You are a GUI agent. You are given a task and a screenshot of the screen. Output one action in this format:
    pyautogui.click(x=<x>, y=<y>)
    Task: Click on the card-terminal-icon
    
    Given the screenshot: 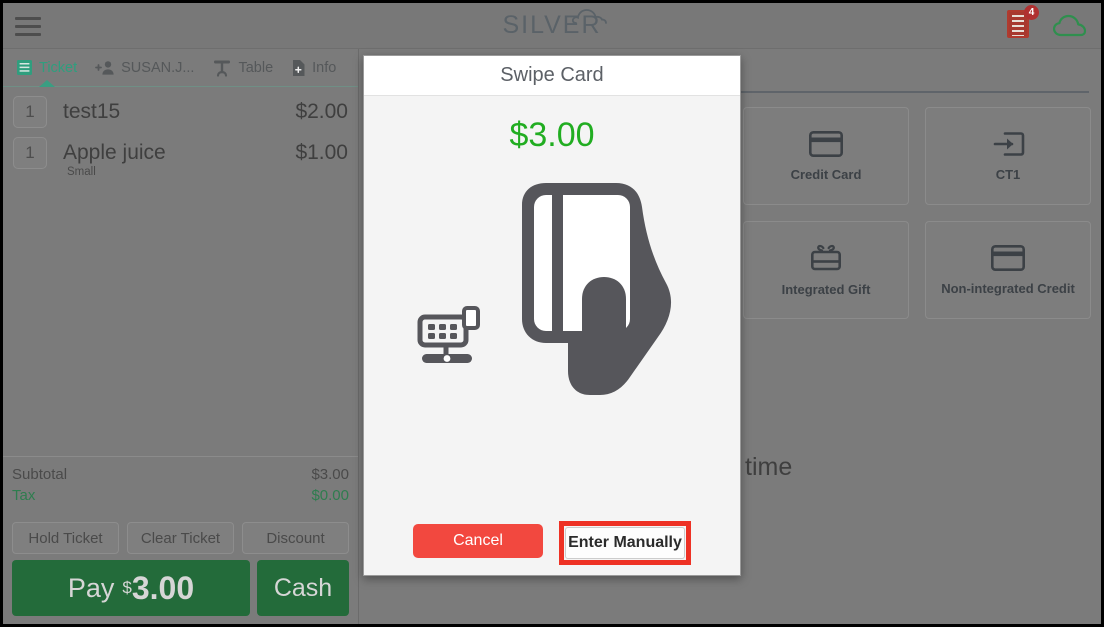 What is the action you would take?
    pyautogui.click(x=452, y=336)
    